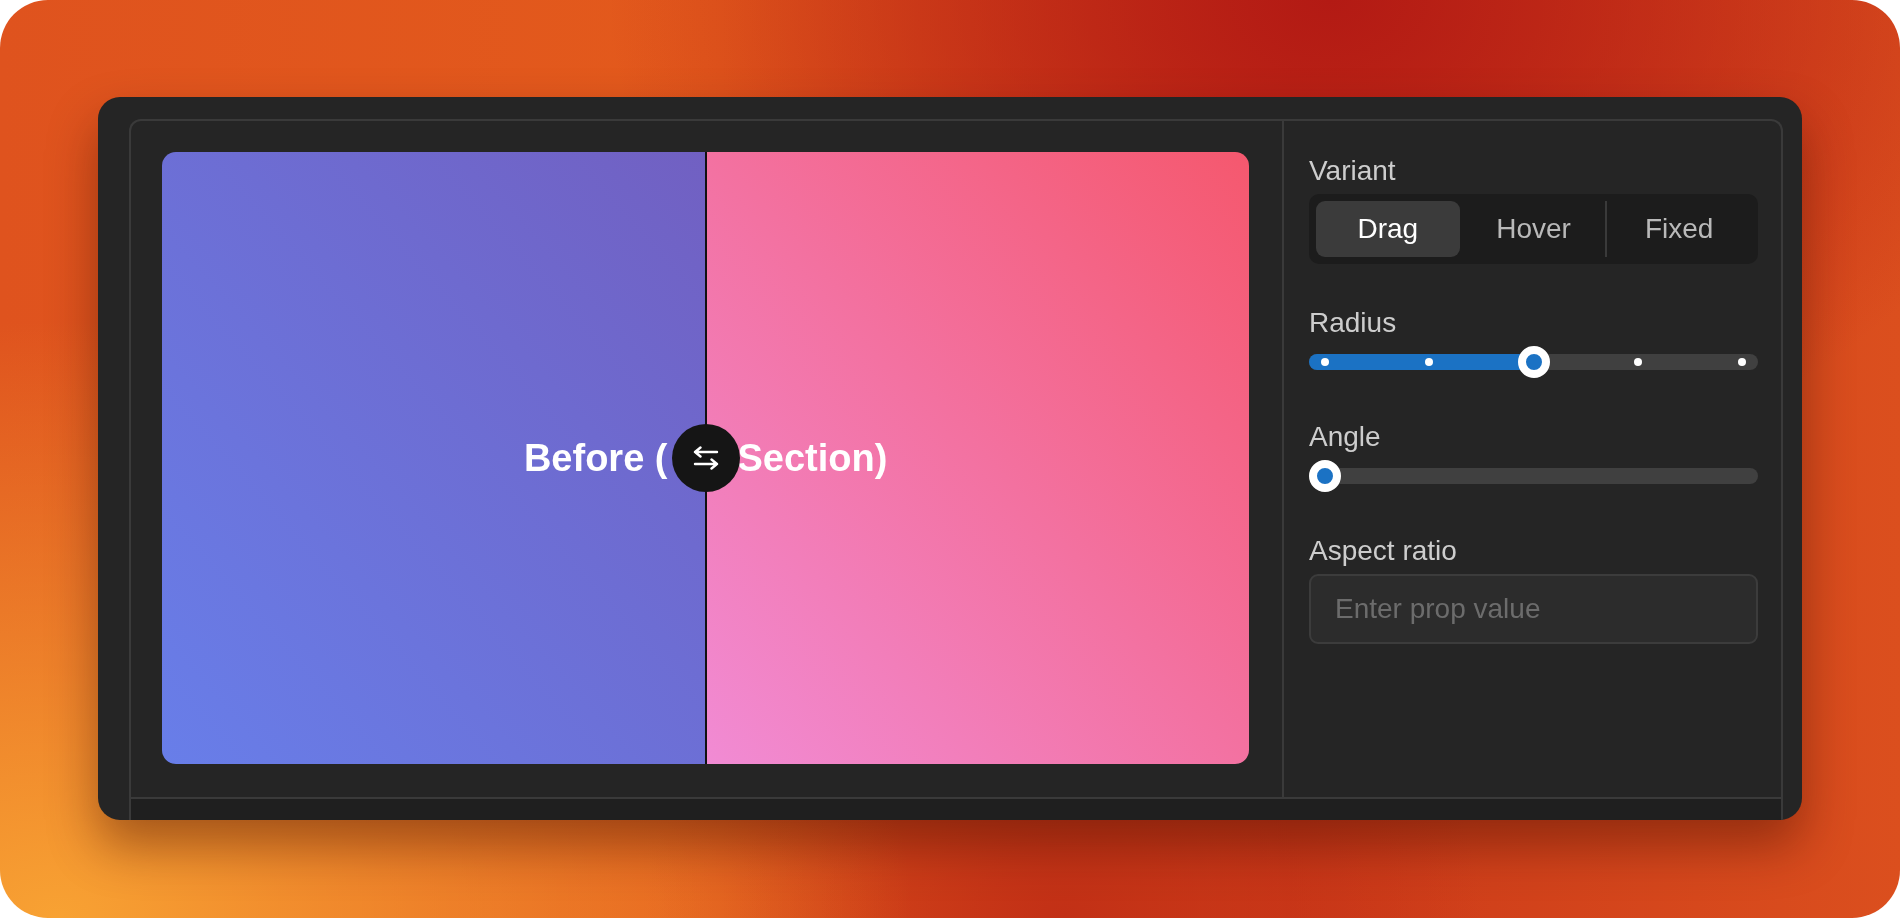 The image size is (1900, 918). What do you see at coordinates (1533, 229) in the screenshot?
I see `segment-tab: Hover` at bounding box center [1533, 229].